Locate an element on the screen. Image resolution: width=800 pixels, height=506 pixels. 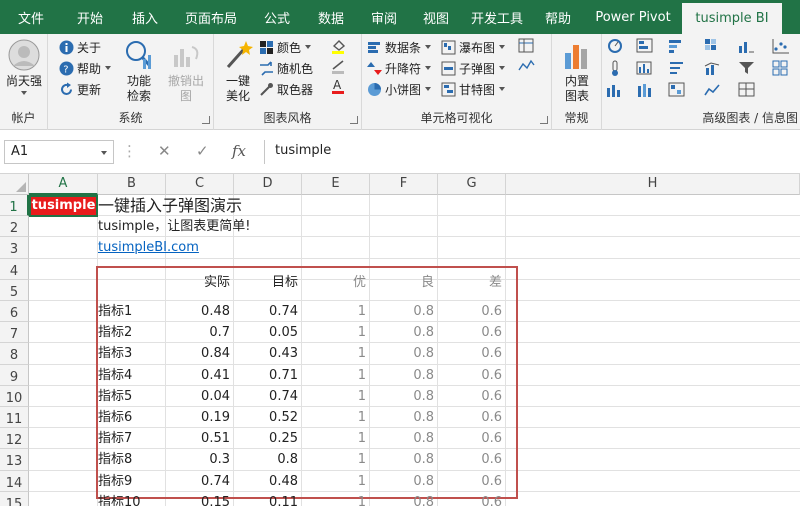
formula-input: tusimple is located at coordinates (532, 152).